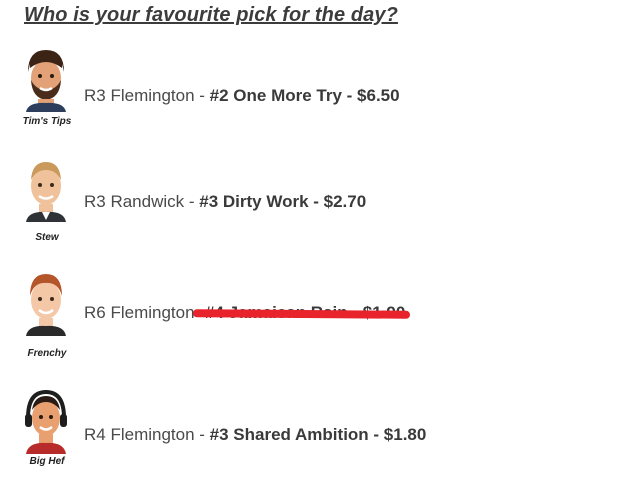 This screenshot has width=617, height=478. What do you see at coordinates (139, 95) in the screenshot?
I see `race-label: R3 Flemington` at bounding box center [139, 95].